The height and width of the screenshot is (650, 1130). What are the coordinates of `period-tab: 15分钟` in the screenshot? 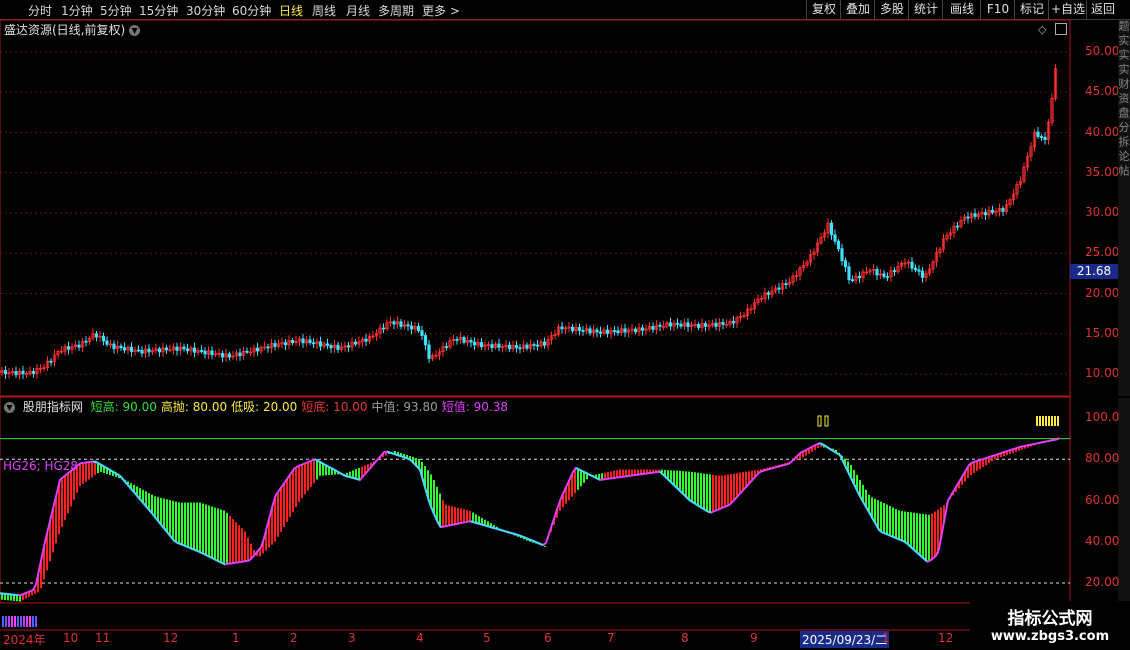 It's located at (158, 10).